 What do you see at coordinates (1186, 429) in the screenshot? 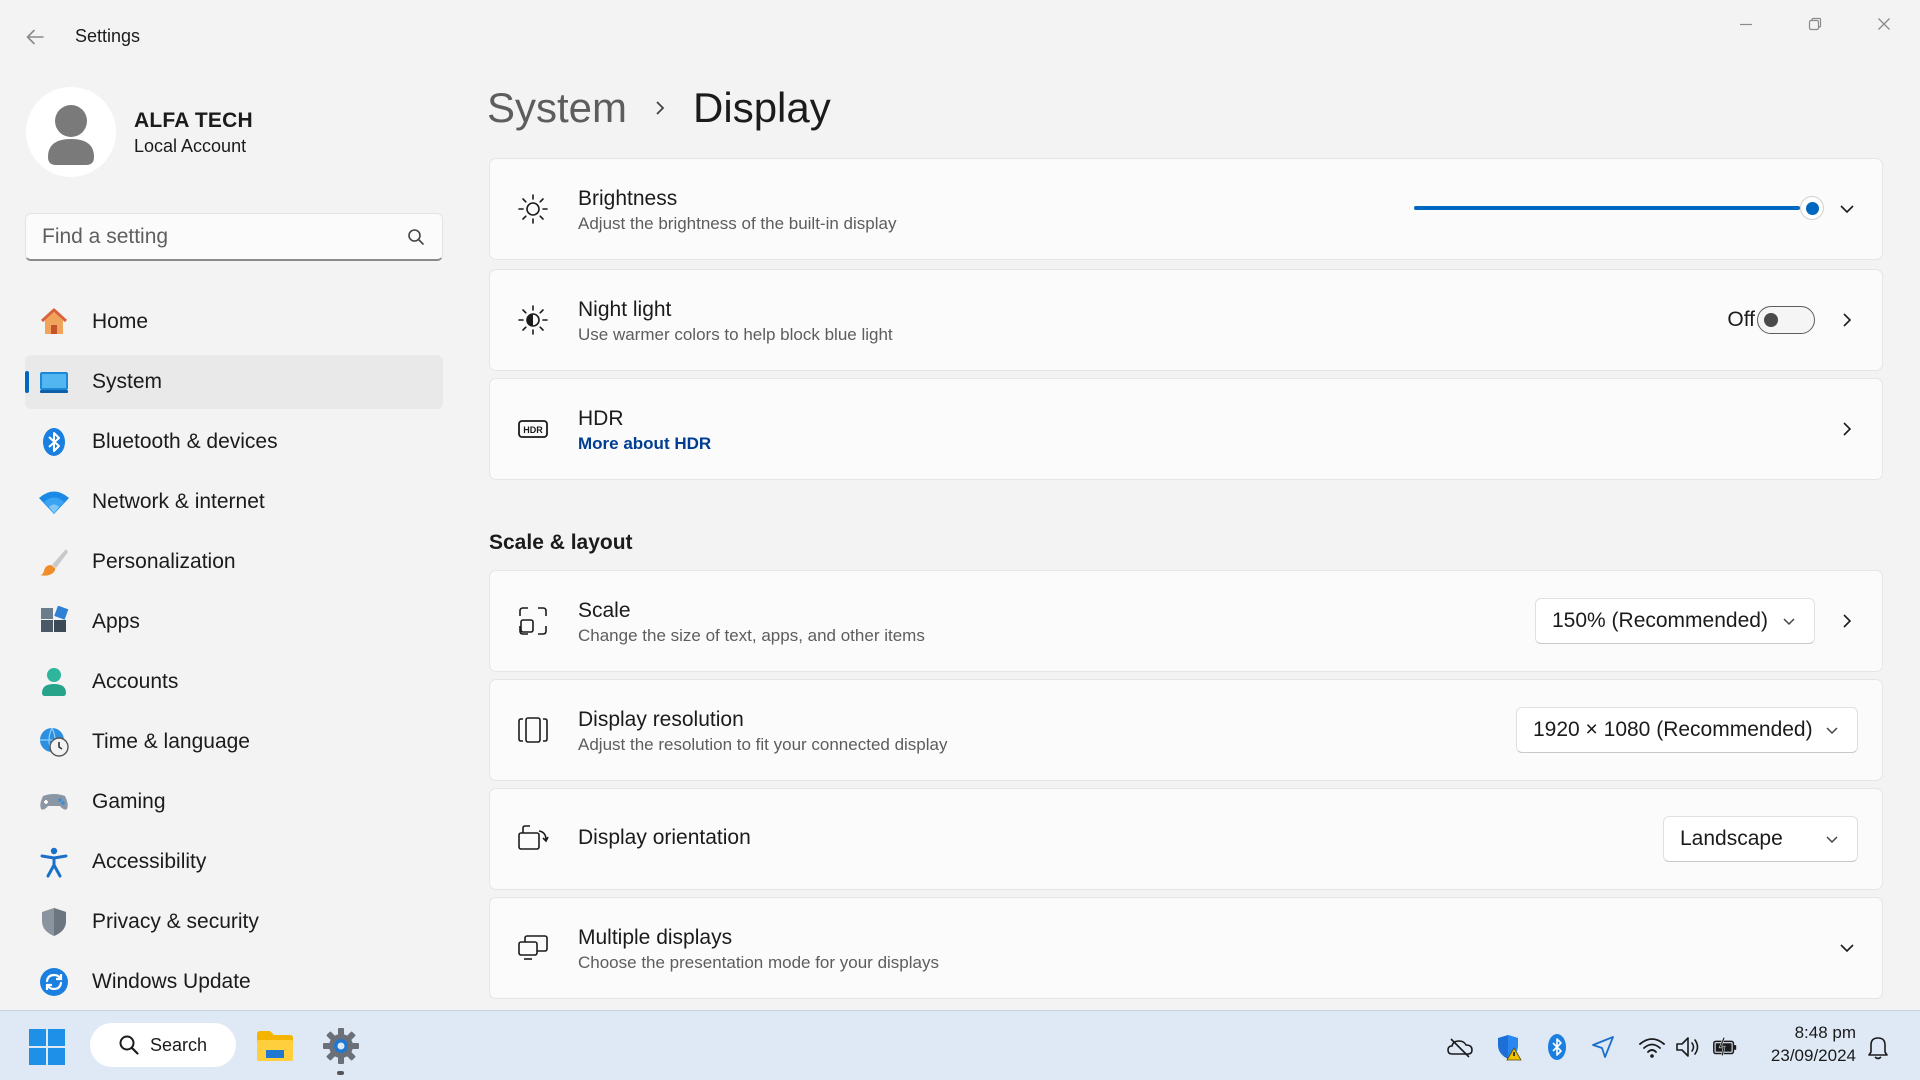
I see `hdr-card: HDR HDR More about HDR` at bounding box center [1186, 429].